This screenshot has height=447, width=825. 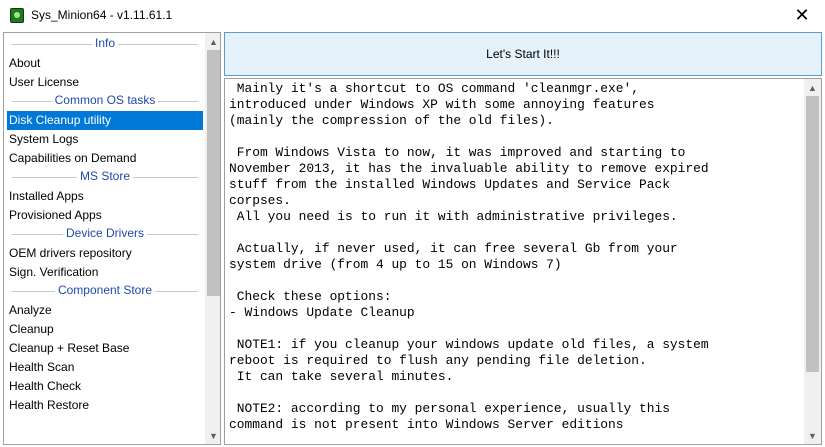 What do you see at coordinates (802, 15) in the screenshot?
I see `close-button: ✕` at bounding box center [802, 15].